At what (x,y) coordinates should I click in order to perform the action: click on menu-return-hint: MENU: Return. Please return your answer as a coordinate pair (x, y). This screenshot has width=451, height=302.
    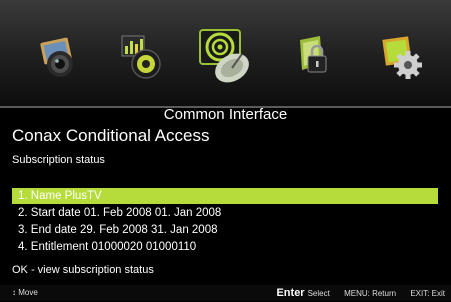
    Looking at the image, I should click on (370, 293).